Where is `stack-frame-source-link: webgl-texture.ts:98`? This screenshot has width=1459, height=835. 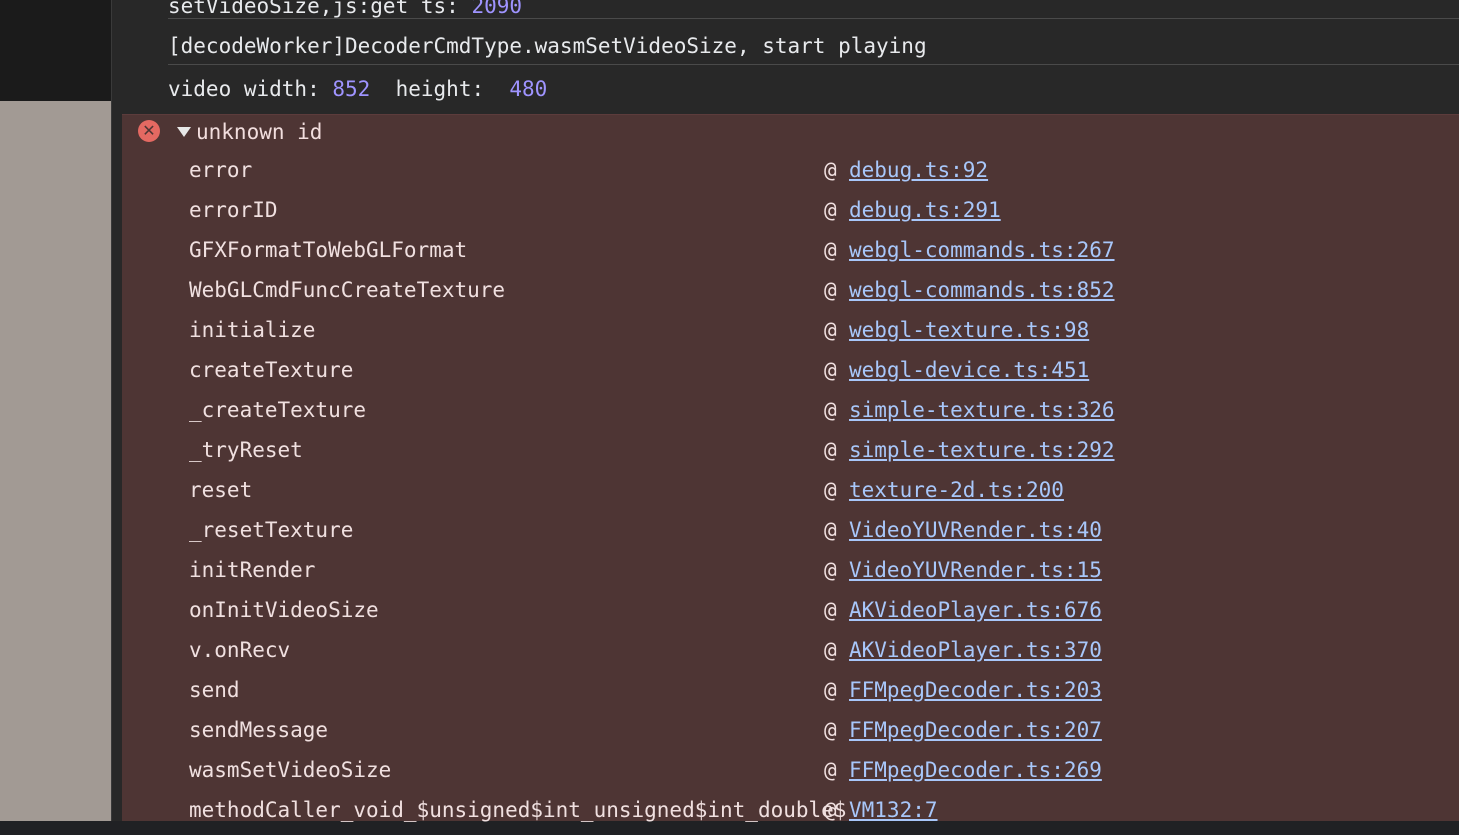 stack-frame-source-link: webgl-texture.ts:98 is located at coordinates (969, 330).